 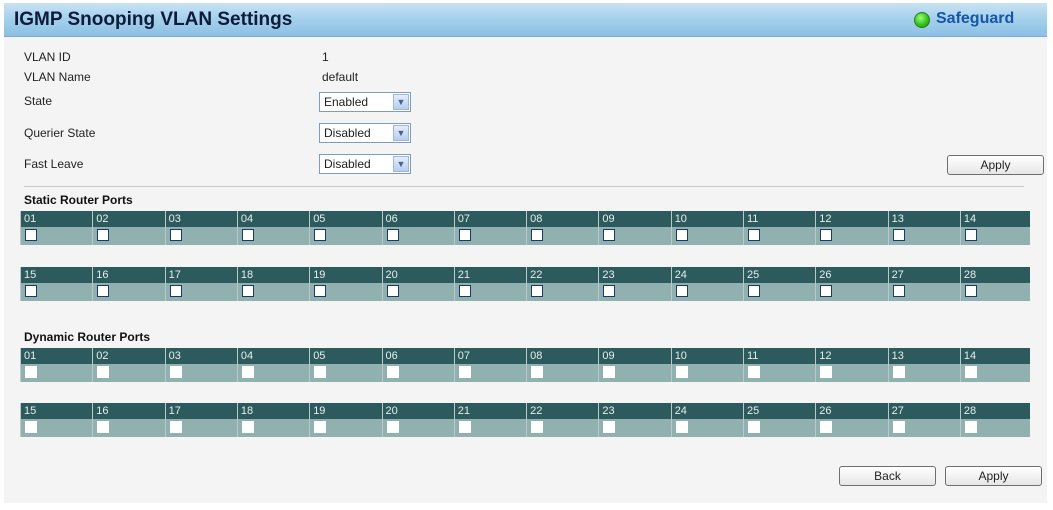 I want to click on fast-leave-select: Disabled ▼, so click(x=365, y=164).